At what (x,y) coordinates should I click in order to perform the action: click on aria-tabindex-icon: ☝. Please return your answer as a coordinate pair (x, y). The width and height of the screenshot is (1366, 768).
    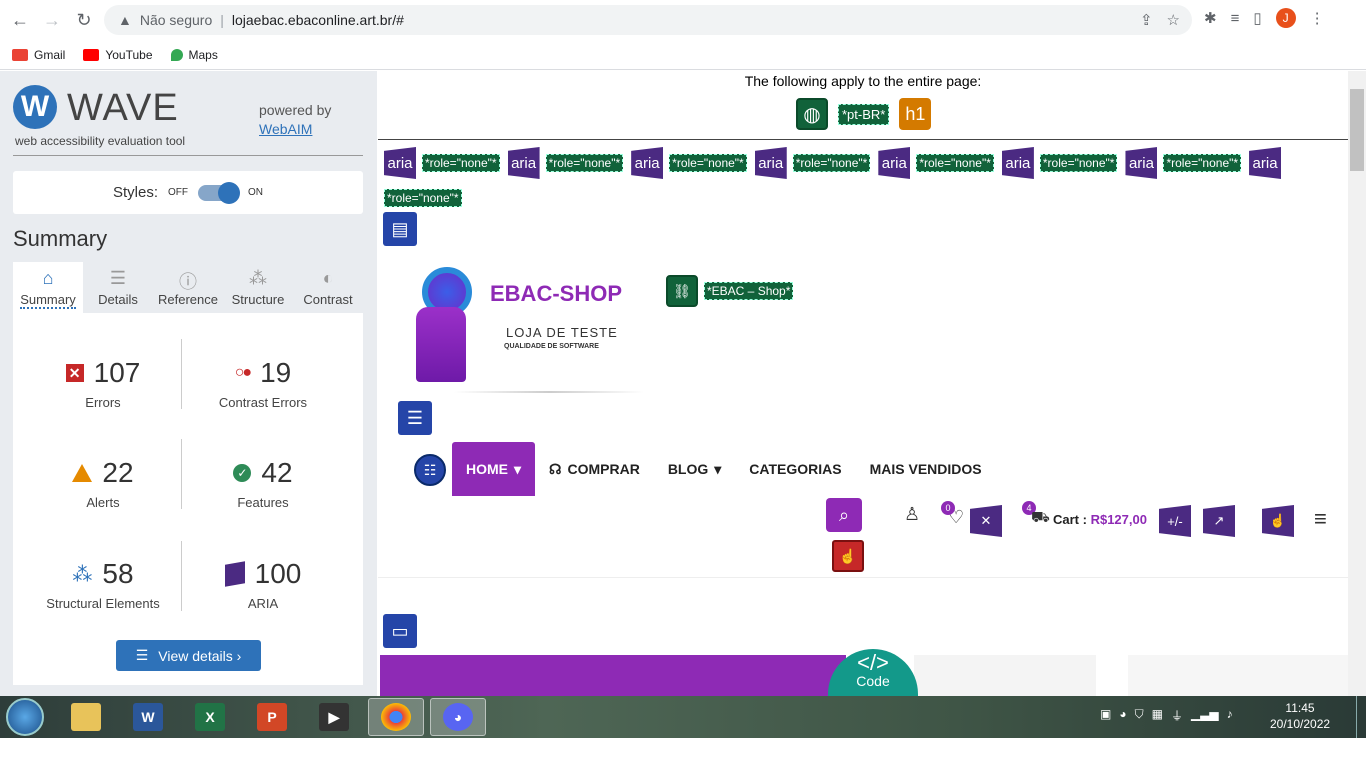
    Looking at the image, I should click on (1278, 521).